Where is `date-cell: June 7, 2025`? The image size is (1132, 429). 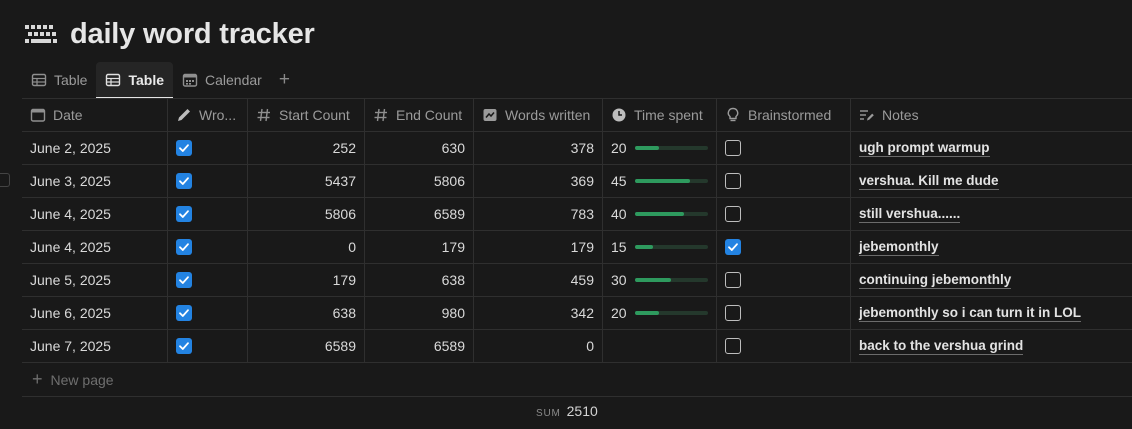
date-cell: June 7, 2025 is located at coordinates (95, 346).